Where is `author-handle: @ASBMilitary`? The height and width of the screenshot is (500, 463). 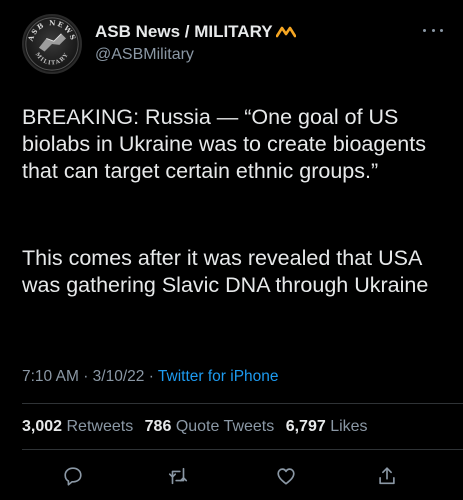
author-handle: @ASBMilitary is located at coordinates (144, 55).